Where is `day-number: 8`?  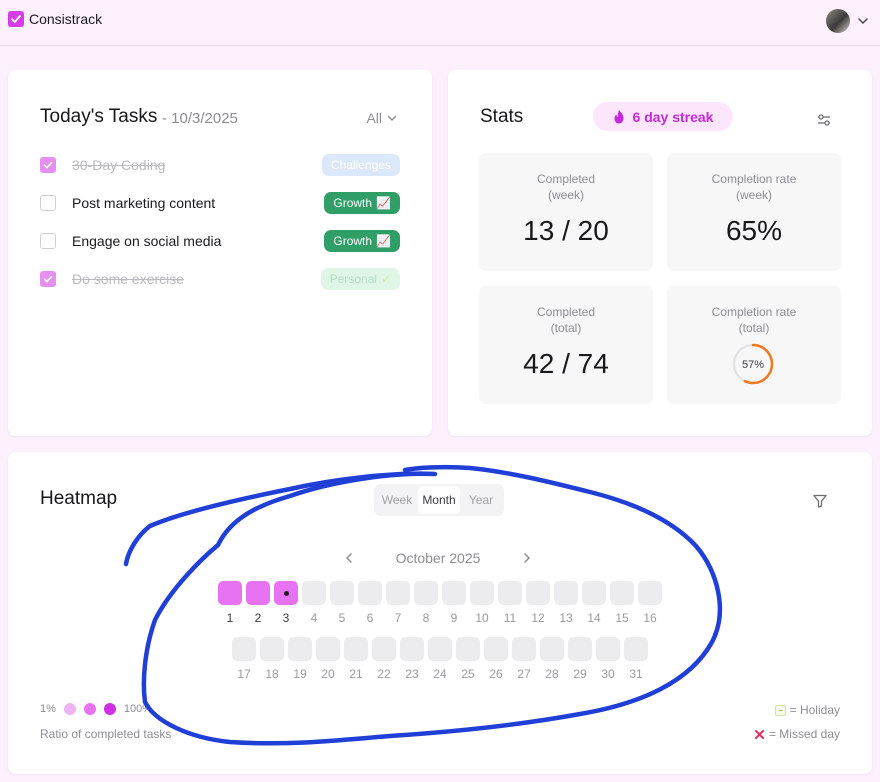 day-number: 8 is located at coordinates (426, 618).